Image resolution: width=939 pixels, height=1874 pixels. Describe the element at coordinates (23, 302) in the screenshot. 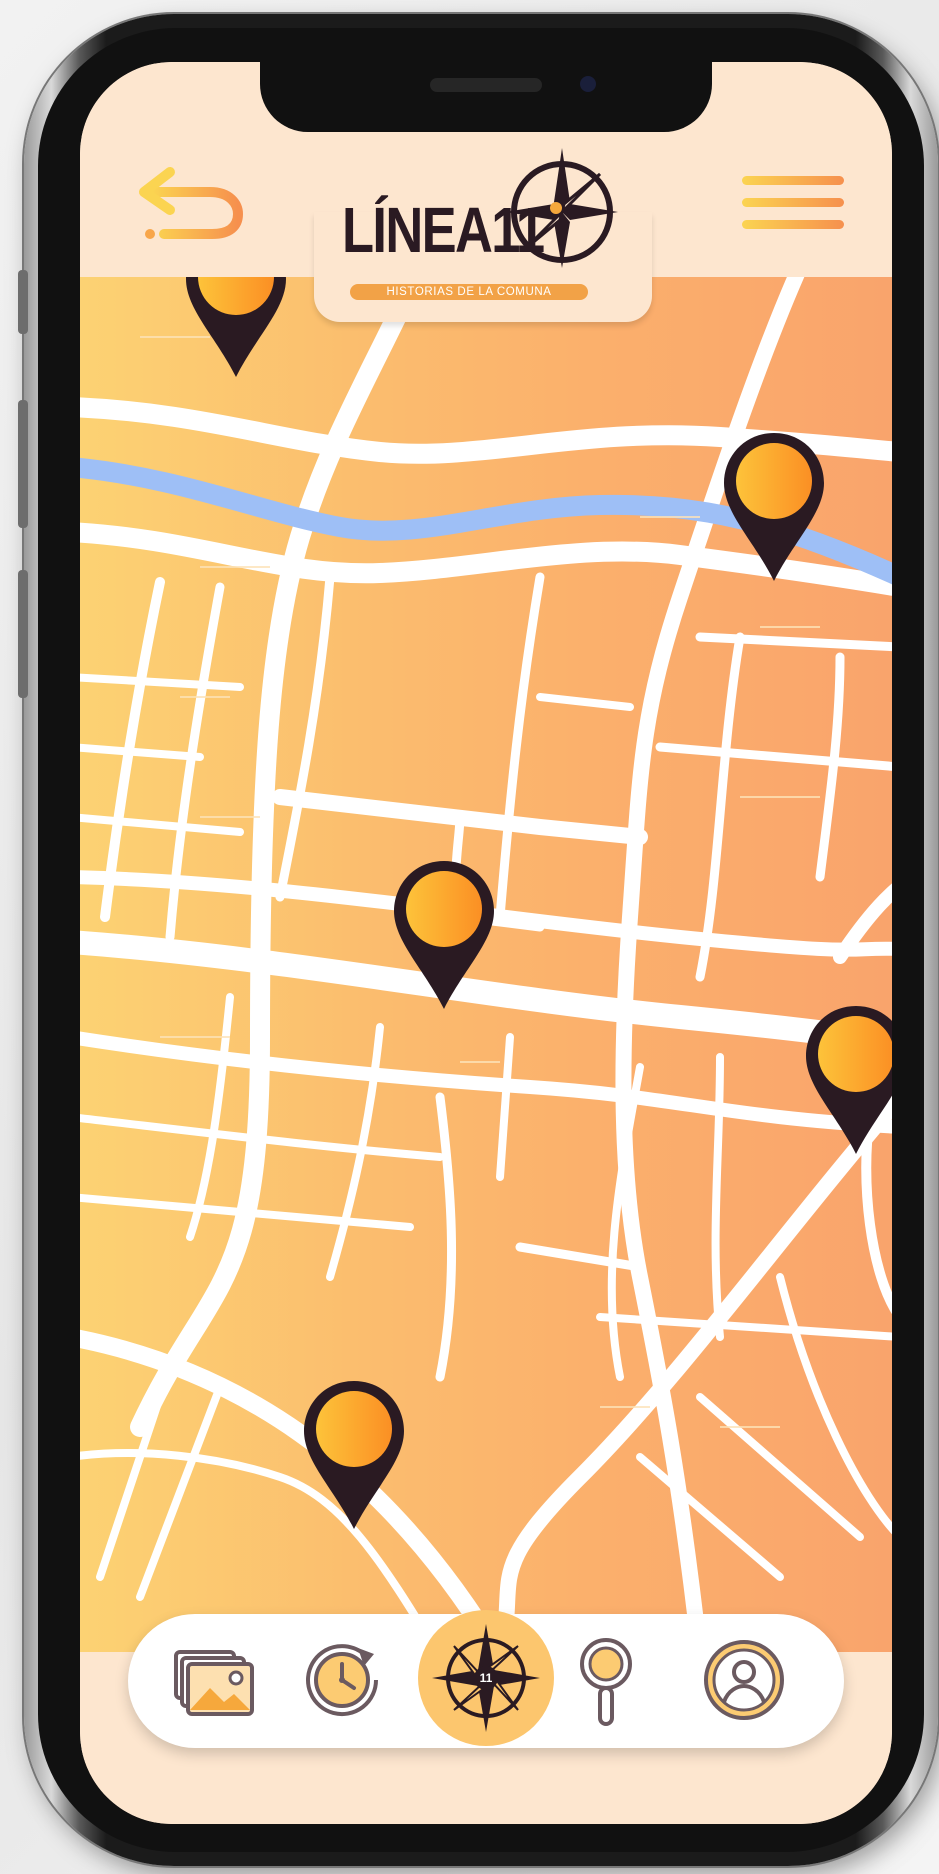

I see `mute-switch` at that location.